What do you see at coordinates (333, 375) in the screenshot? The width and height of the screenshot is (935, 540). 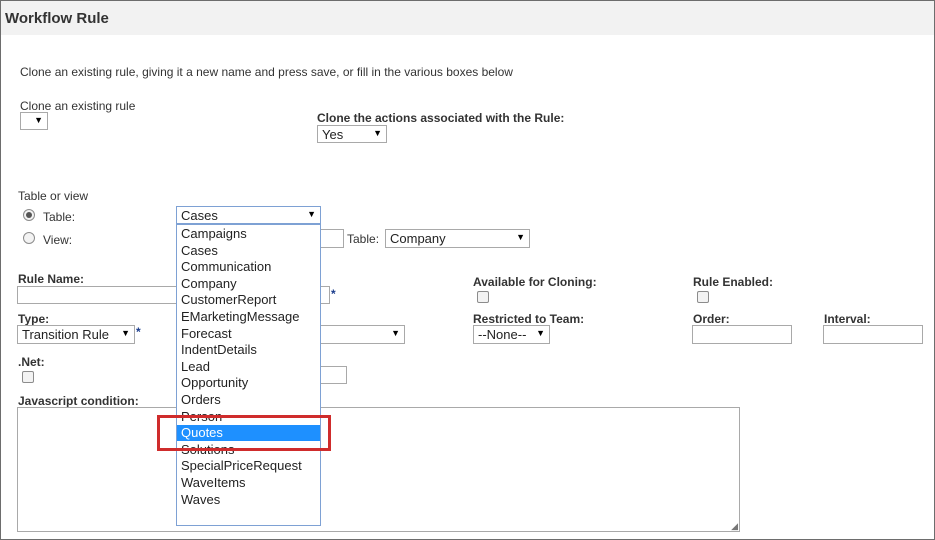 I see `net-input` at bounding box center [333, 375].